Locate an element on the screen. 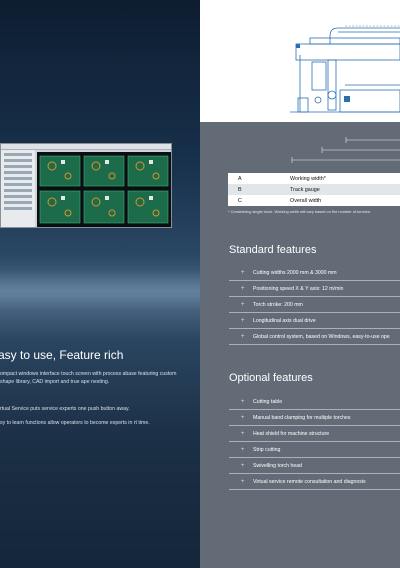 Image resolution: width=400 pixels, height=568 pixels. list-item: + Heat shield for machine structure is located at coordinates (314, 434).